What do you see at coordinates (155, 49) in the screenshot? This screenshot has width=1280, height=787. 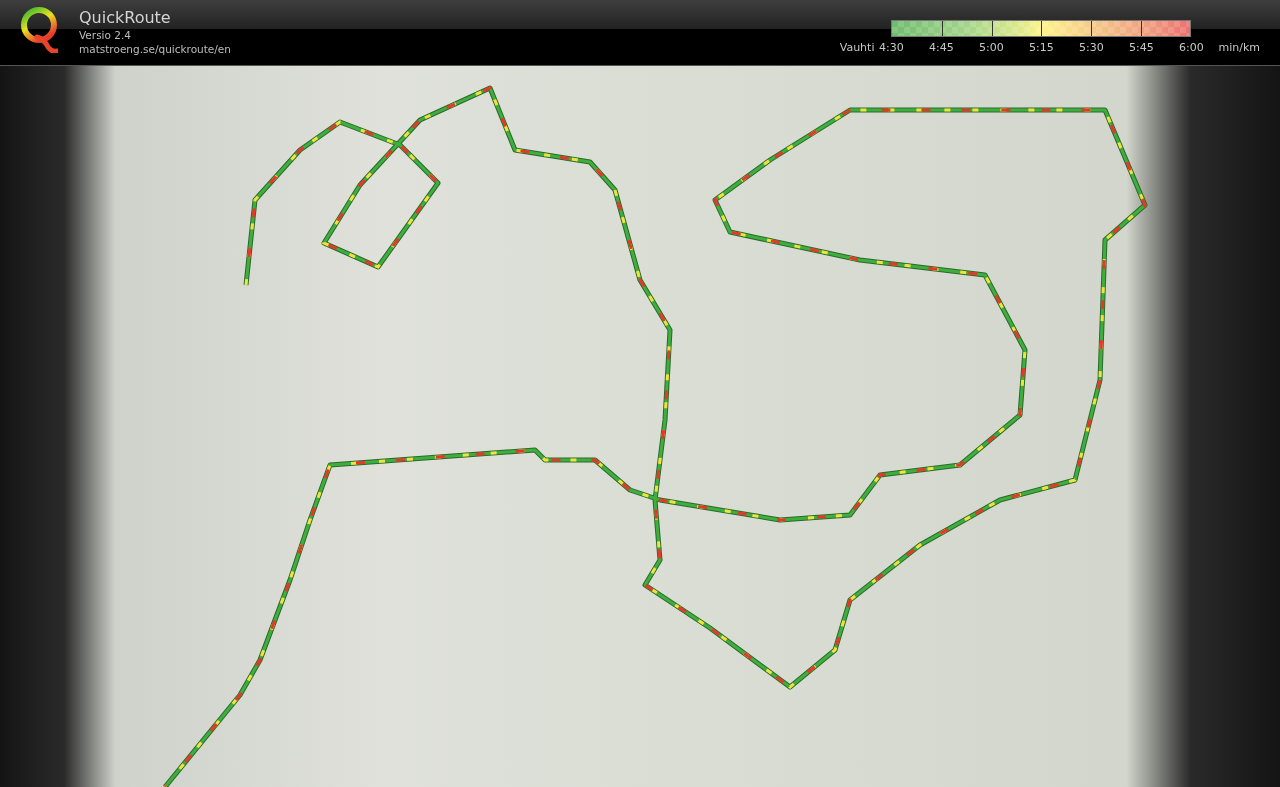 I see `website-url: matstroeng.se/quickroute/en` at bounding box center [155, 49].